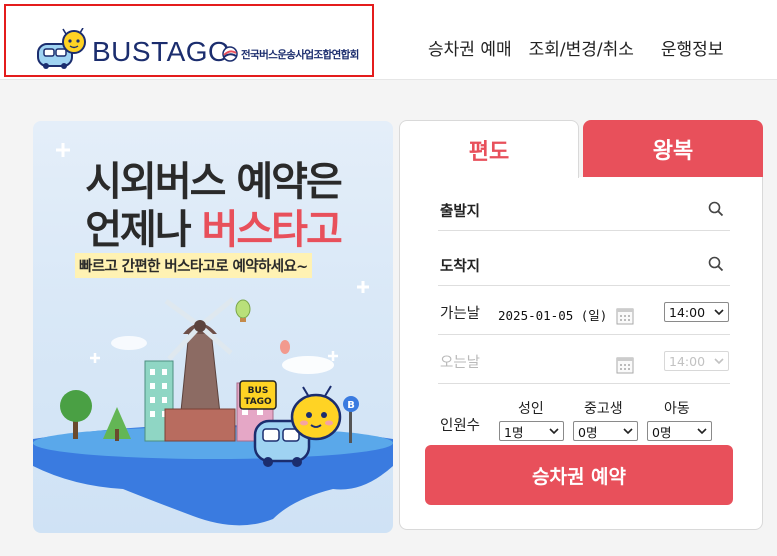 This screenshot has width=777, height=556. I want to click on nav-schedule-info: 운행정보, so click(692, 47).